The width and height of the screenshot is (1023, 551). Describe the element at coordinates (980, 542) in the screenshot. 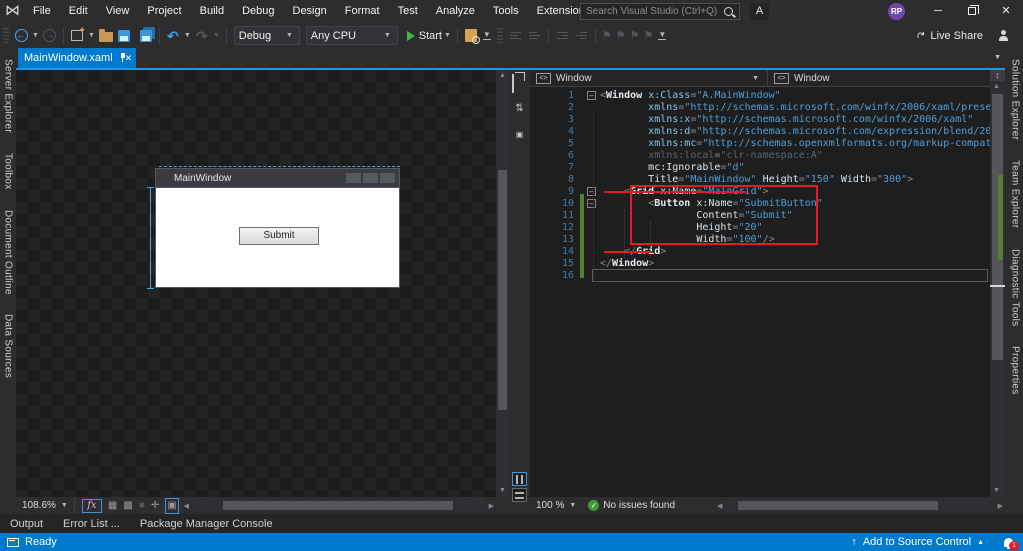

I see `source-control-caret: ▲` at that location.